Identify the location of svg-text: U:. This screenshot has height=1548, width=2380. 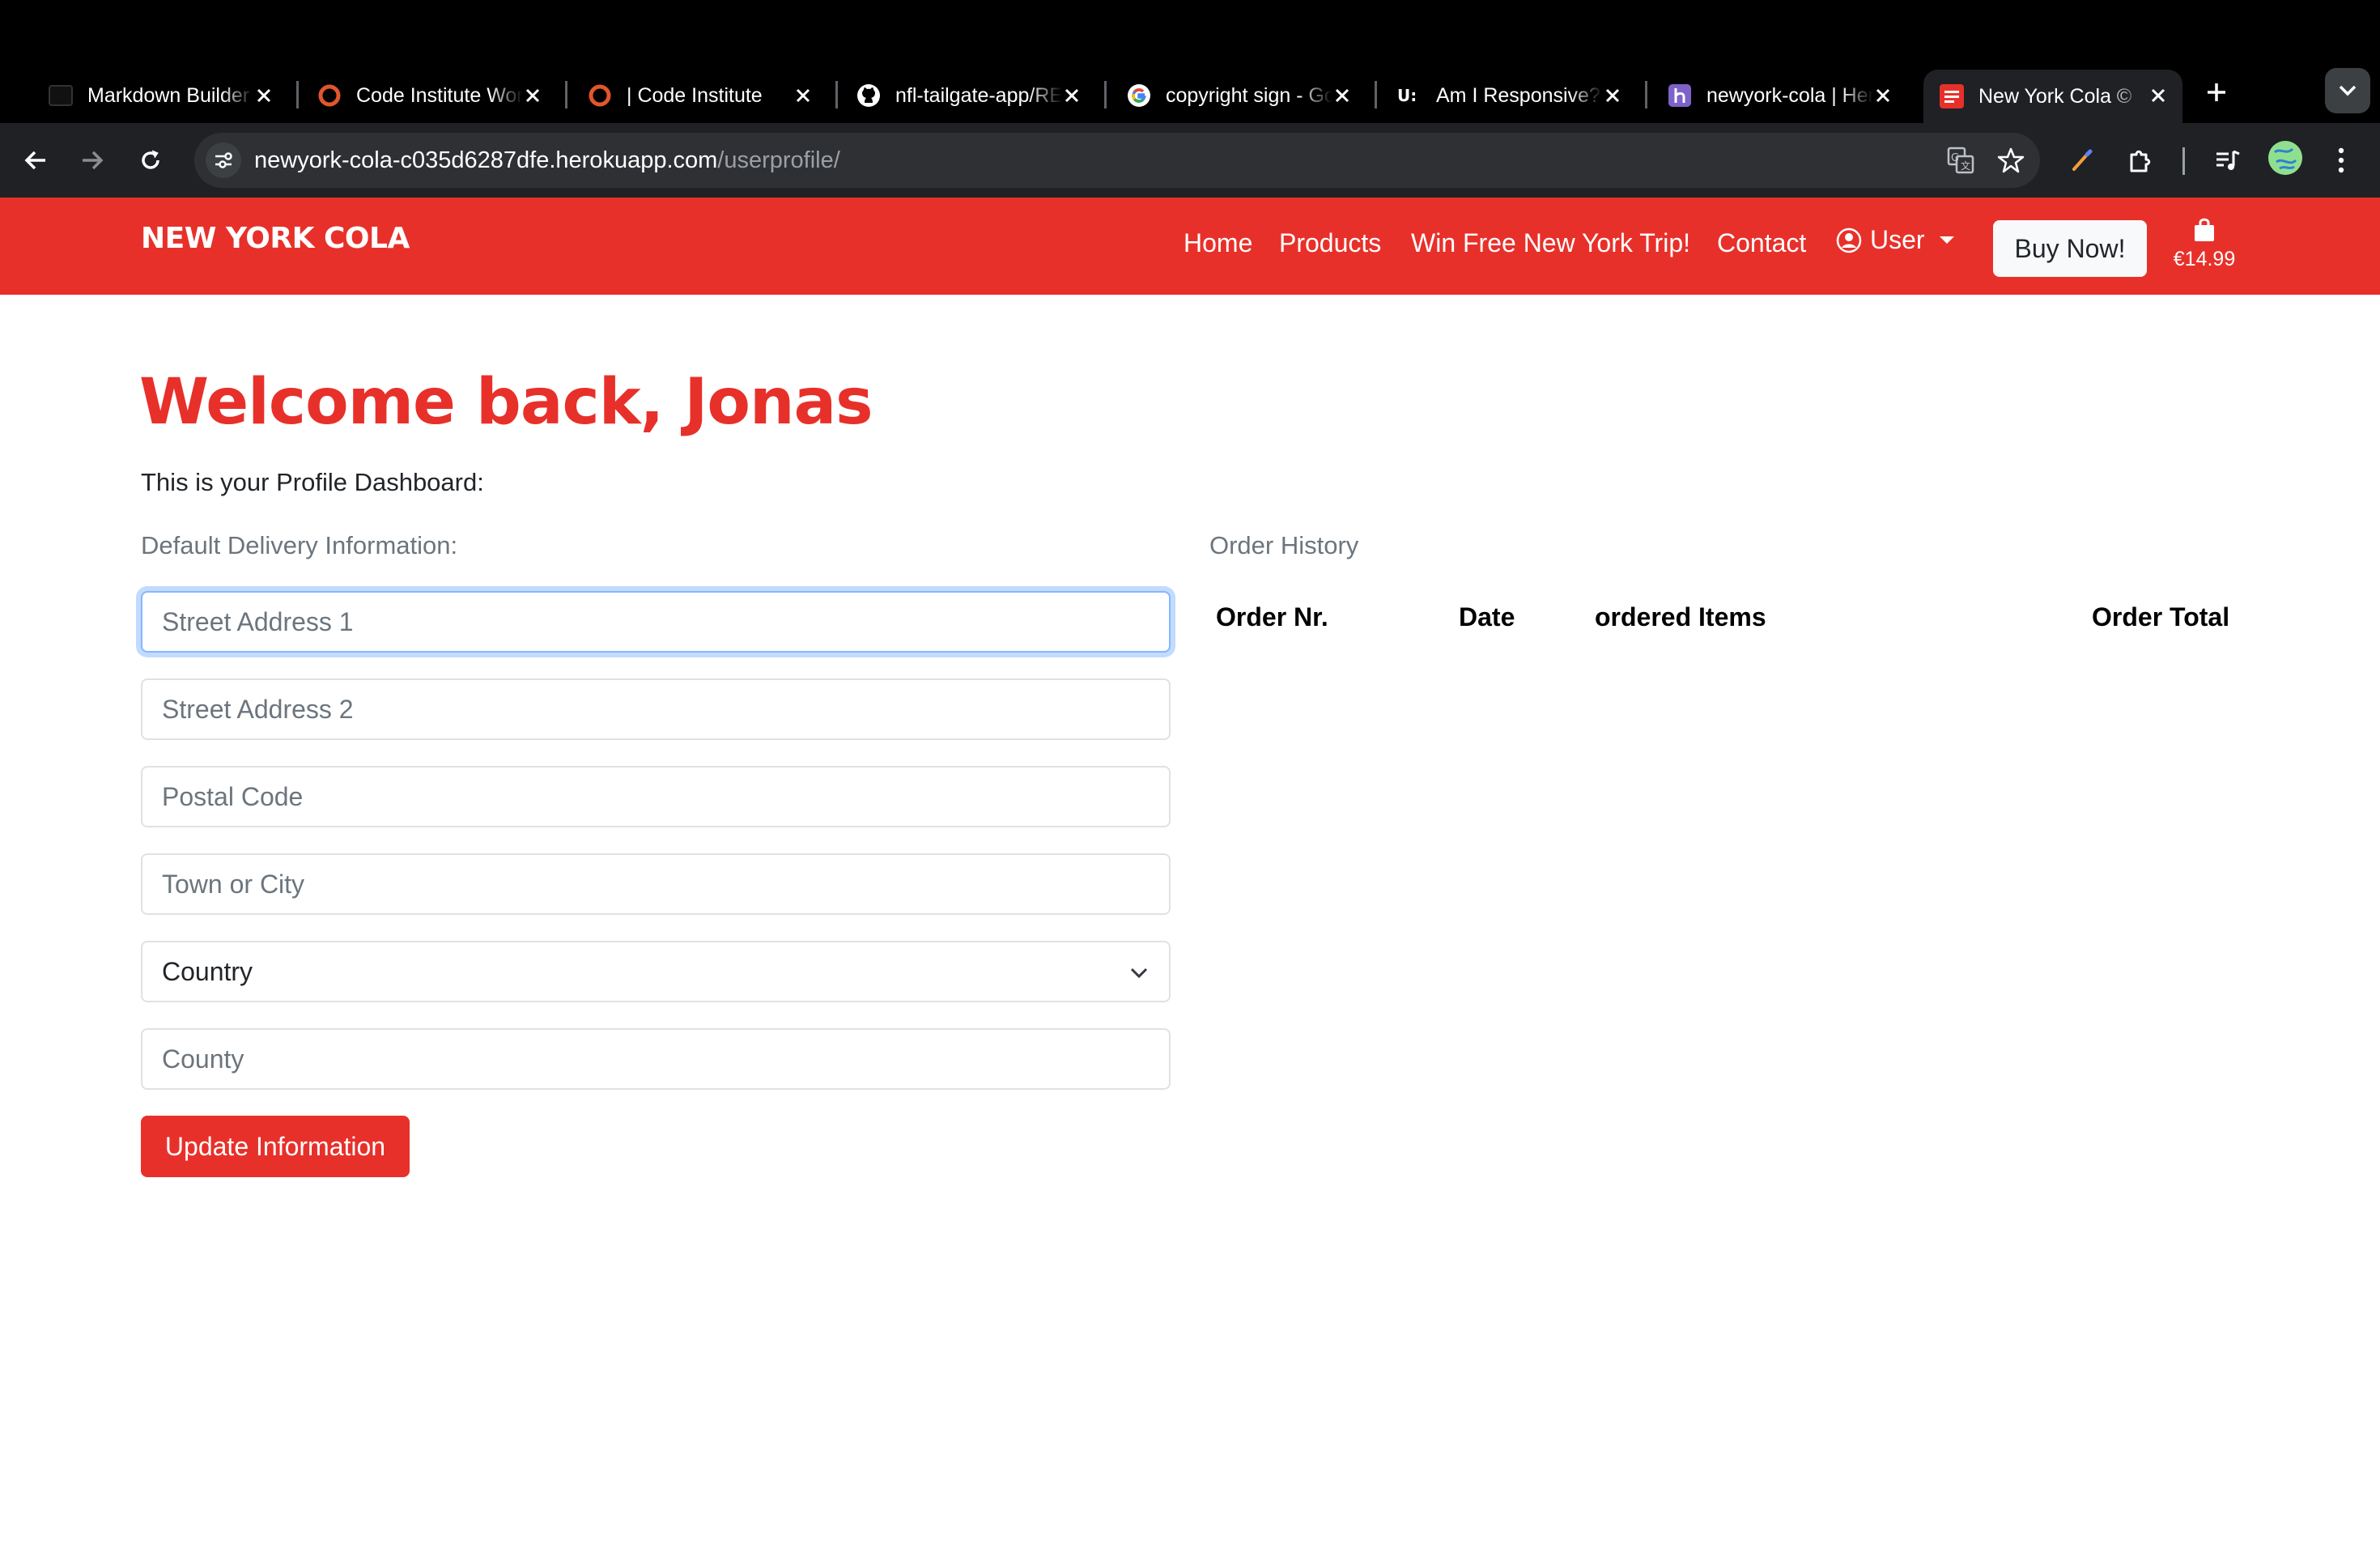
(1407, 96).